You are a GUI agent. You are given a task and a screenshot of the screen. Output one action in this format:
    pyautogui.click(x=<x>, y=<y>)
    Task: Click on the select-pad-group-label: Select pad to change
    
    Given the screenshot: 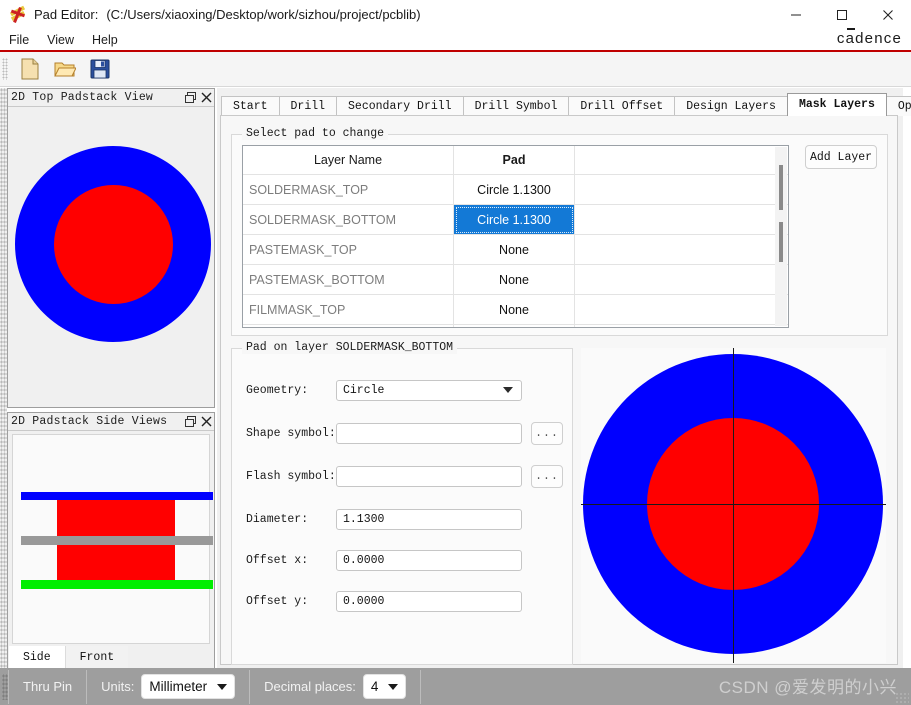 What is the action you would take?
    pyautogui.click(x=315, y=133)
    